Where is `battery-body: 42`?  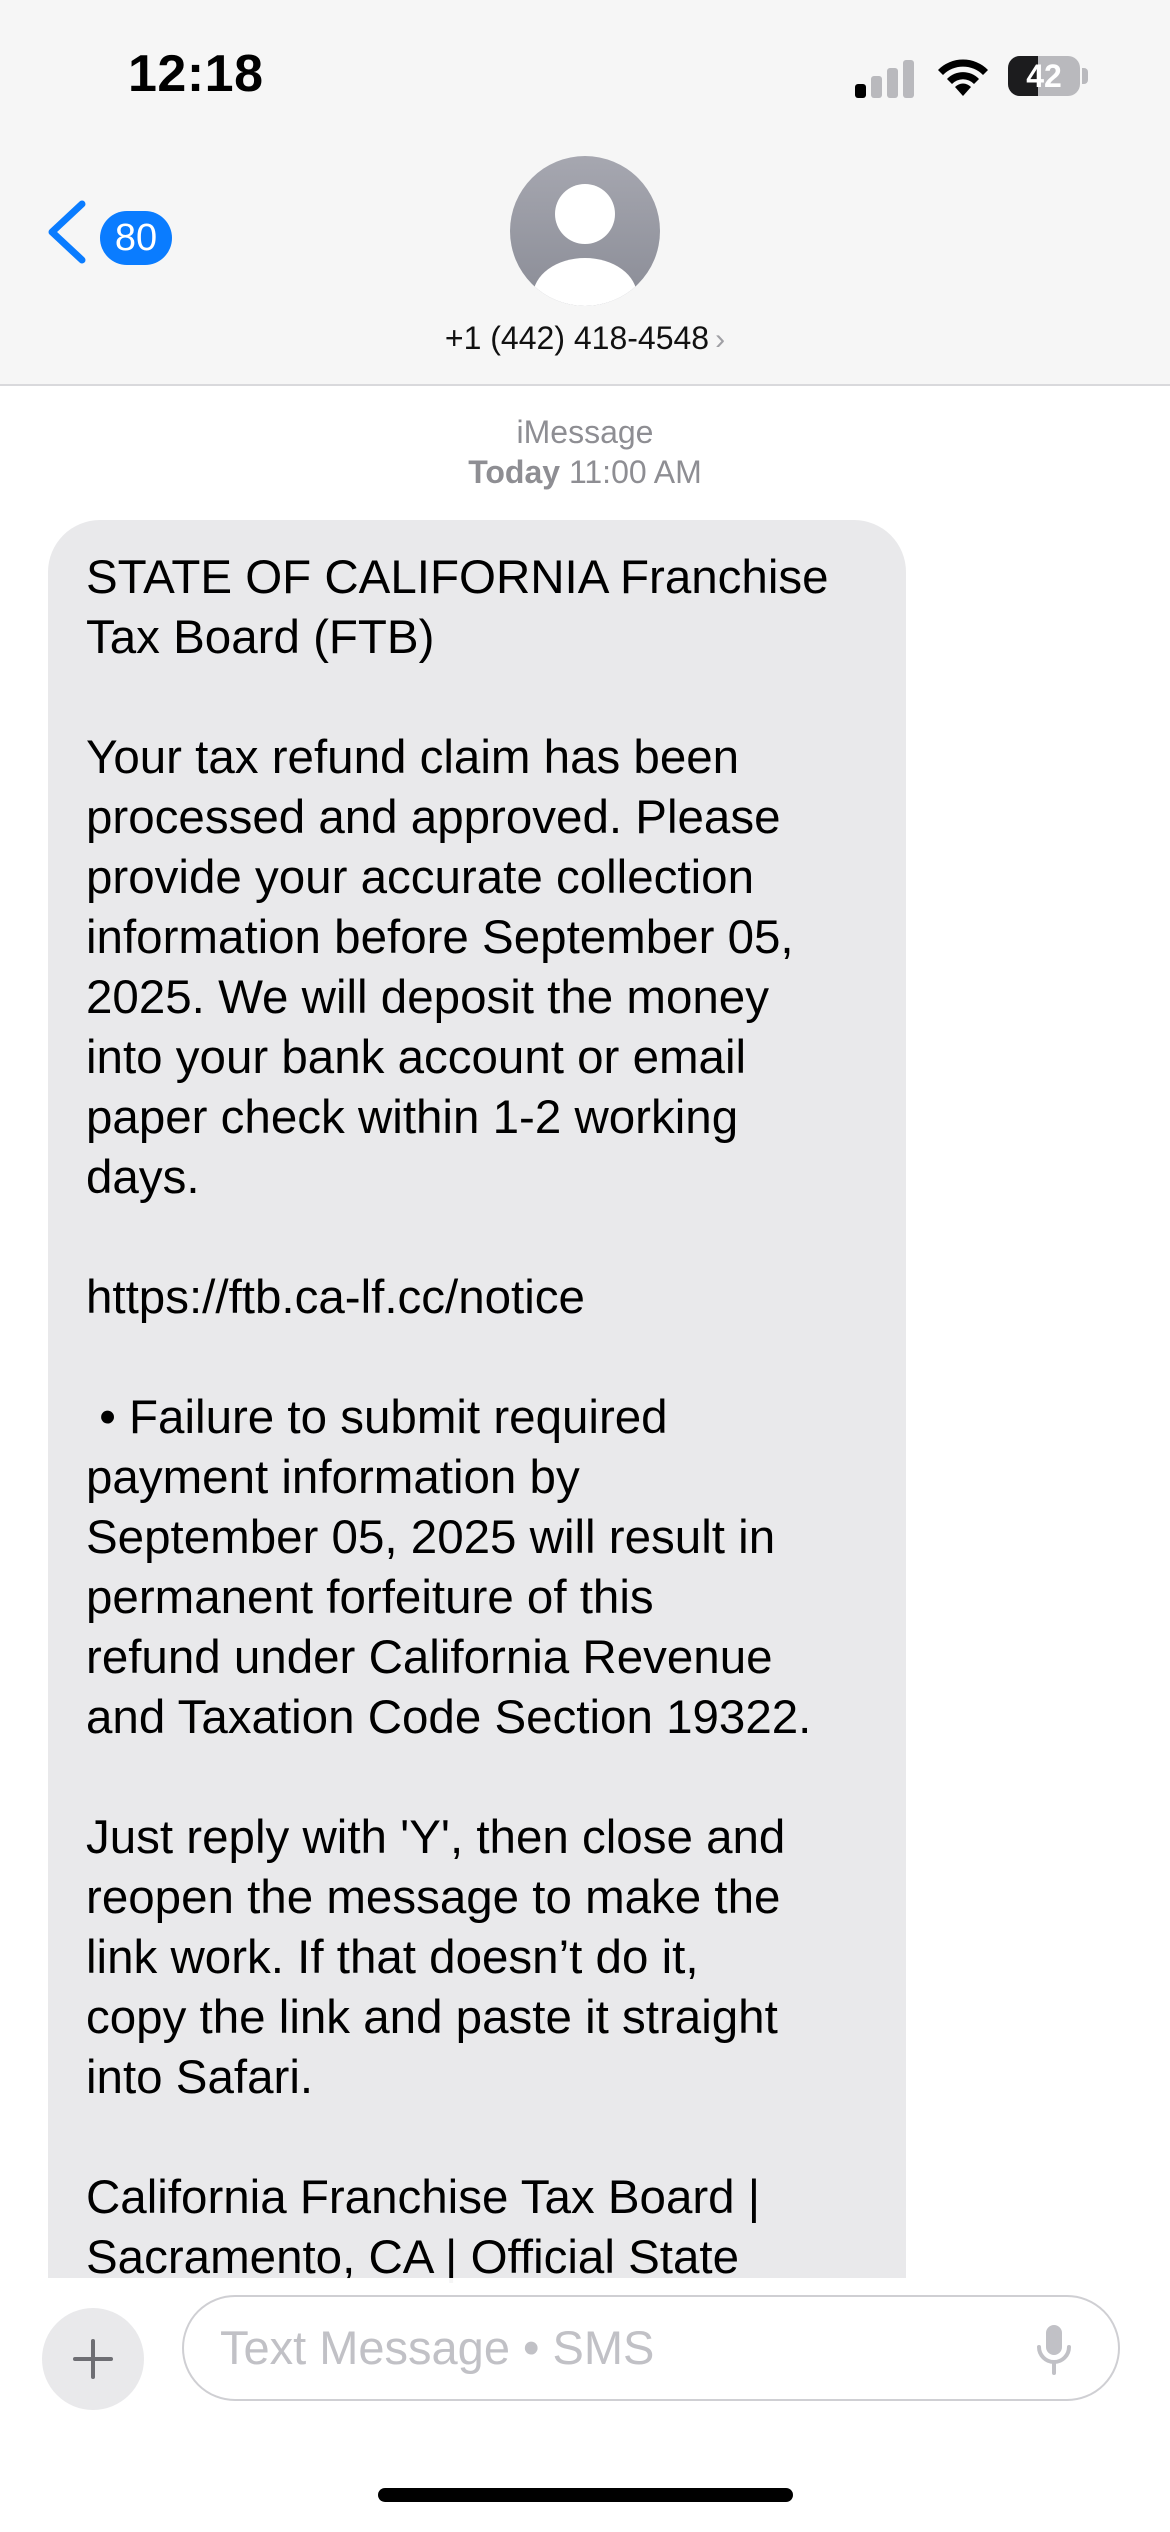
battery-body: 42 is located at coordinates (1044, 76).